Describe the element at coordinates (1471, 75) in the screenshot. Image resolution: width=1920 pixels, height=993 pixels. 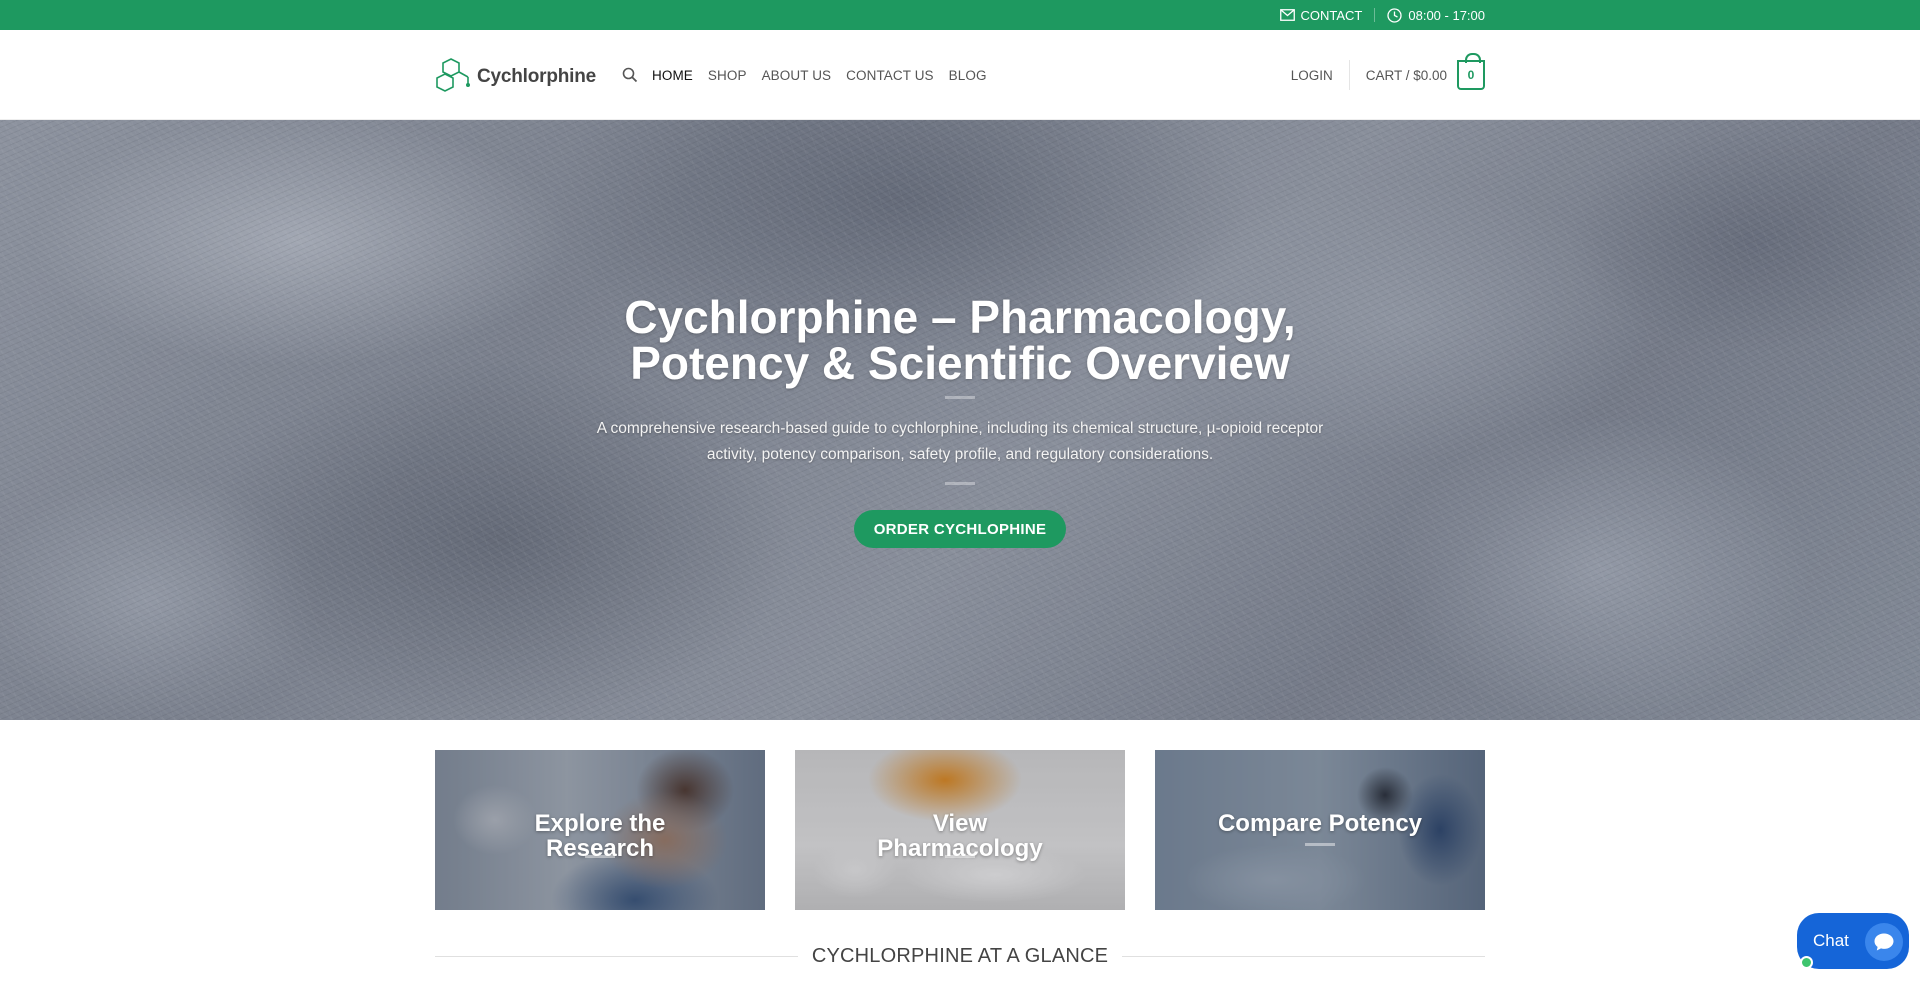
I see `cart-count: 0` at that location.